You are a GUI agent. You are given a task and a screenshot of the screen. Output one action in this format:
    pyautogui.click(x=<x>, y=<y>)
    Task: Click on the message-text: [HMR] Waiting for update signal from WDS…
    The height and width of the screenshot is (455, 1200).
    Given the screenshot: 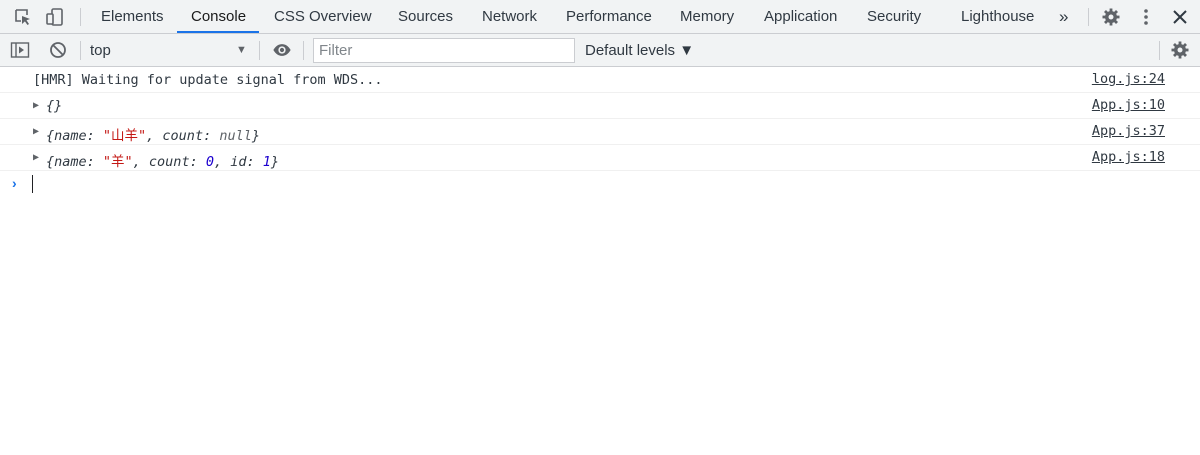 What is the action you would take?
    pyautogui.click(x=208, y=80)
    